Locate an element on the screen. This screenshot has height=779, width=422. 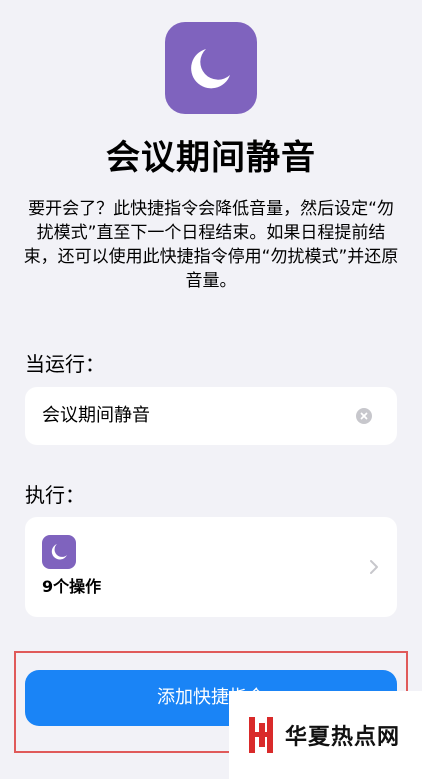
when-run-label: 当运行： is located at coordinates (65, 364).